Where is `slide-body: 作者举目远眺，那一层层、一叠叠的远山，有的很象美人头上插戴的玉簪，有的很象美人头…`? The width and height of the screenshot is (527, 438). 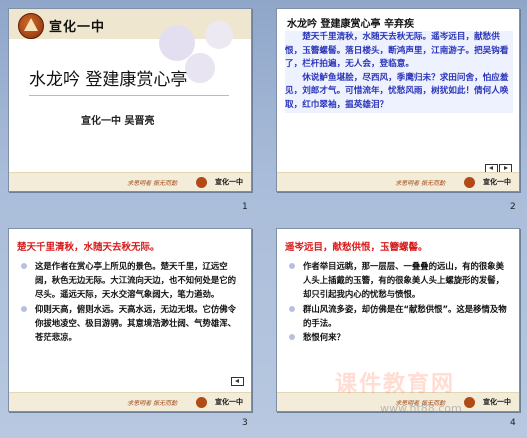 slide-body: 作者举目远眺，那一层层、一叠叠的远山，有的很象美人头上插戴的玉簪，有的很象美人头… is located at coordinates (400, 301).